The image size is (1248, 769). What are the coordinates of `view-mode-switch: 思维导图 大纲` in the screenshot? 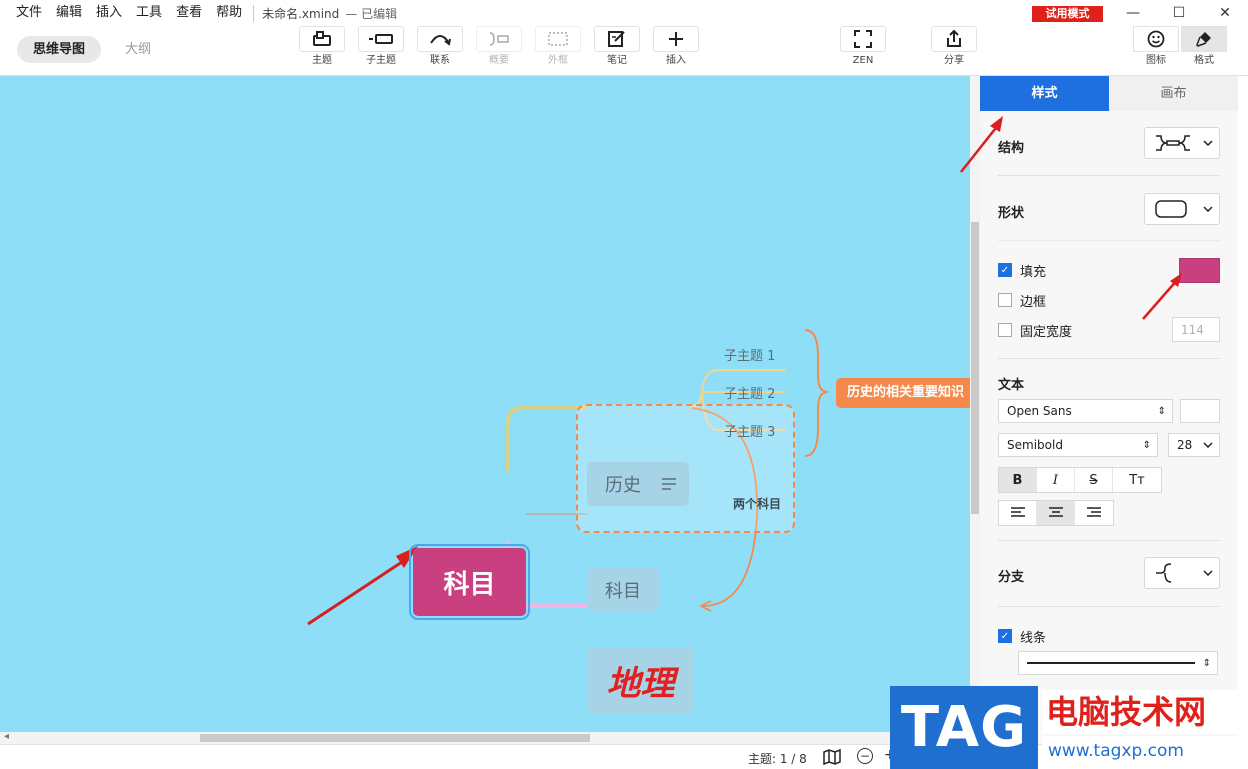 It's located at (92, 49).